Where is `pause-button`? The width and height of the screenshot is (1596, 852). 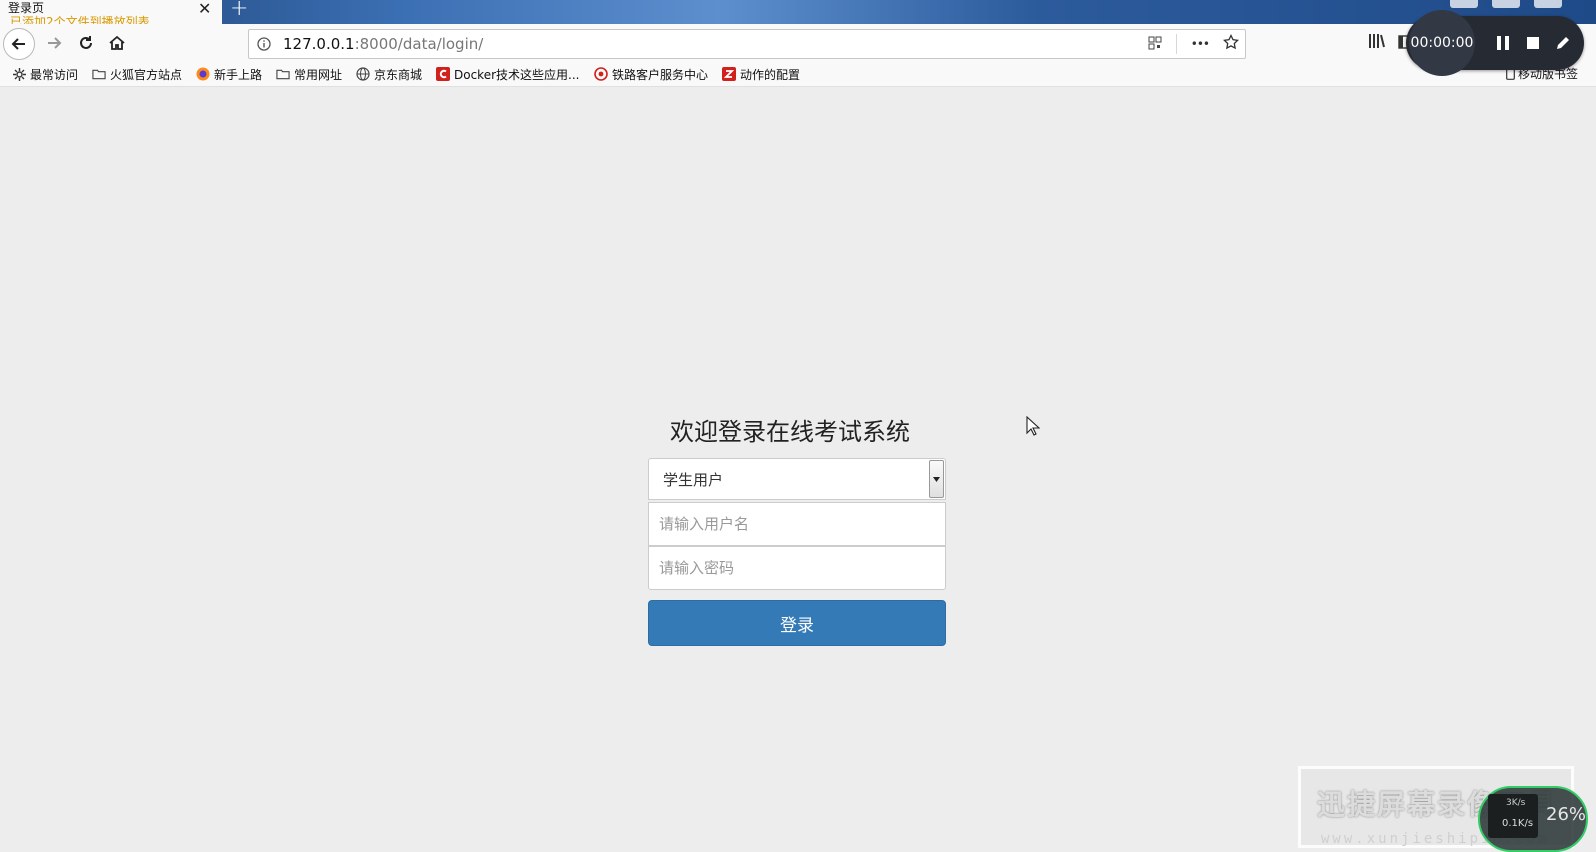 pause-button is located at coordinates (1503, 43).